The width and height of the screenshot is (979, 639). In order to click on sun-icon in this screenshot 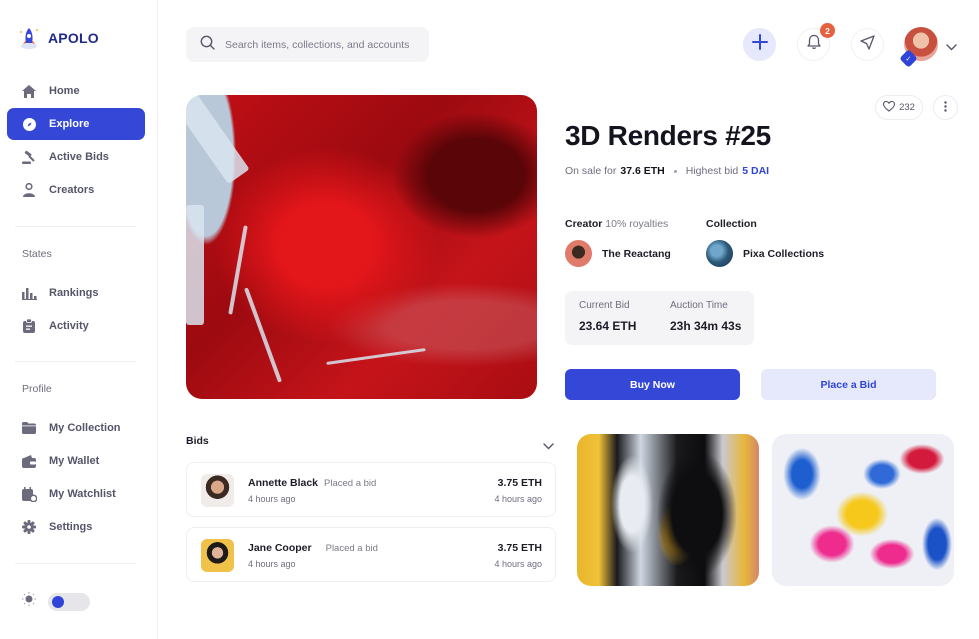, I will do `click(29, 601)`.